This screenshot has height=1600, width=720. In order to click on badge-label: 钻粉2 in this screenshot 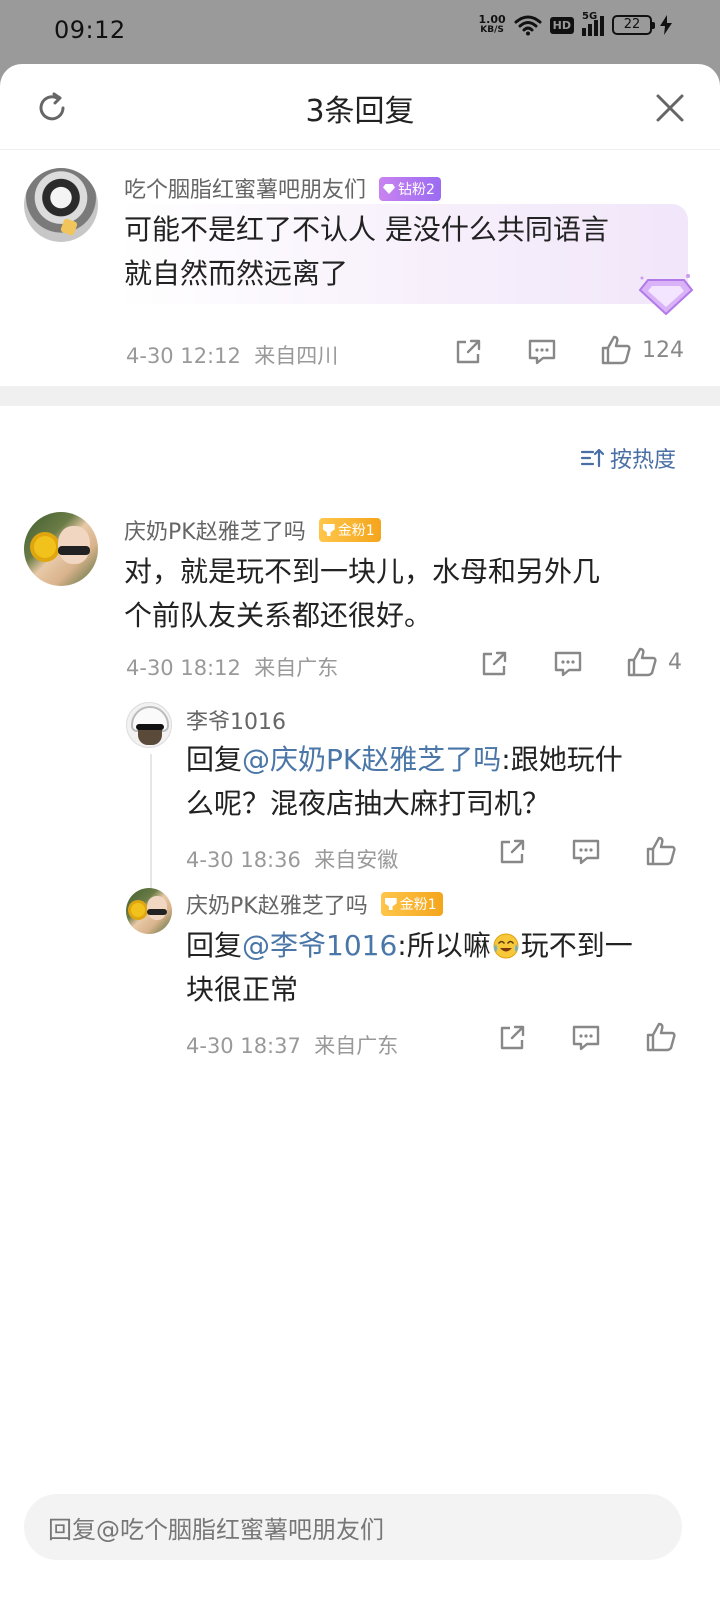, I will do `click(416, 190)`.